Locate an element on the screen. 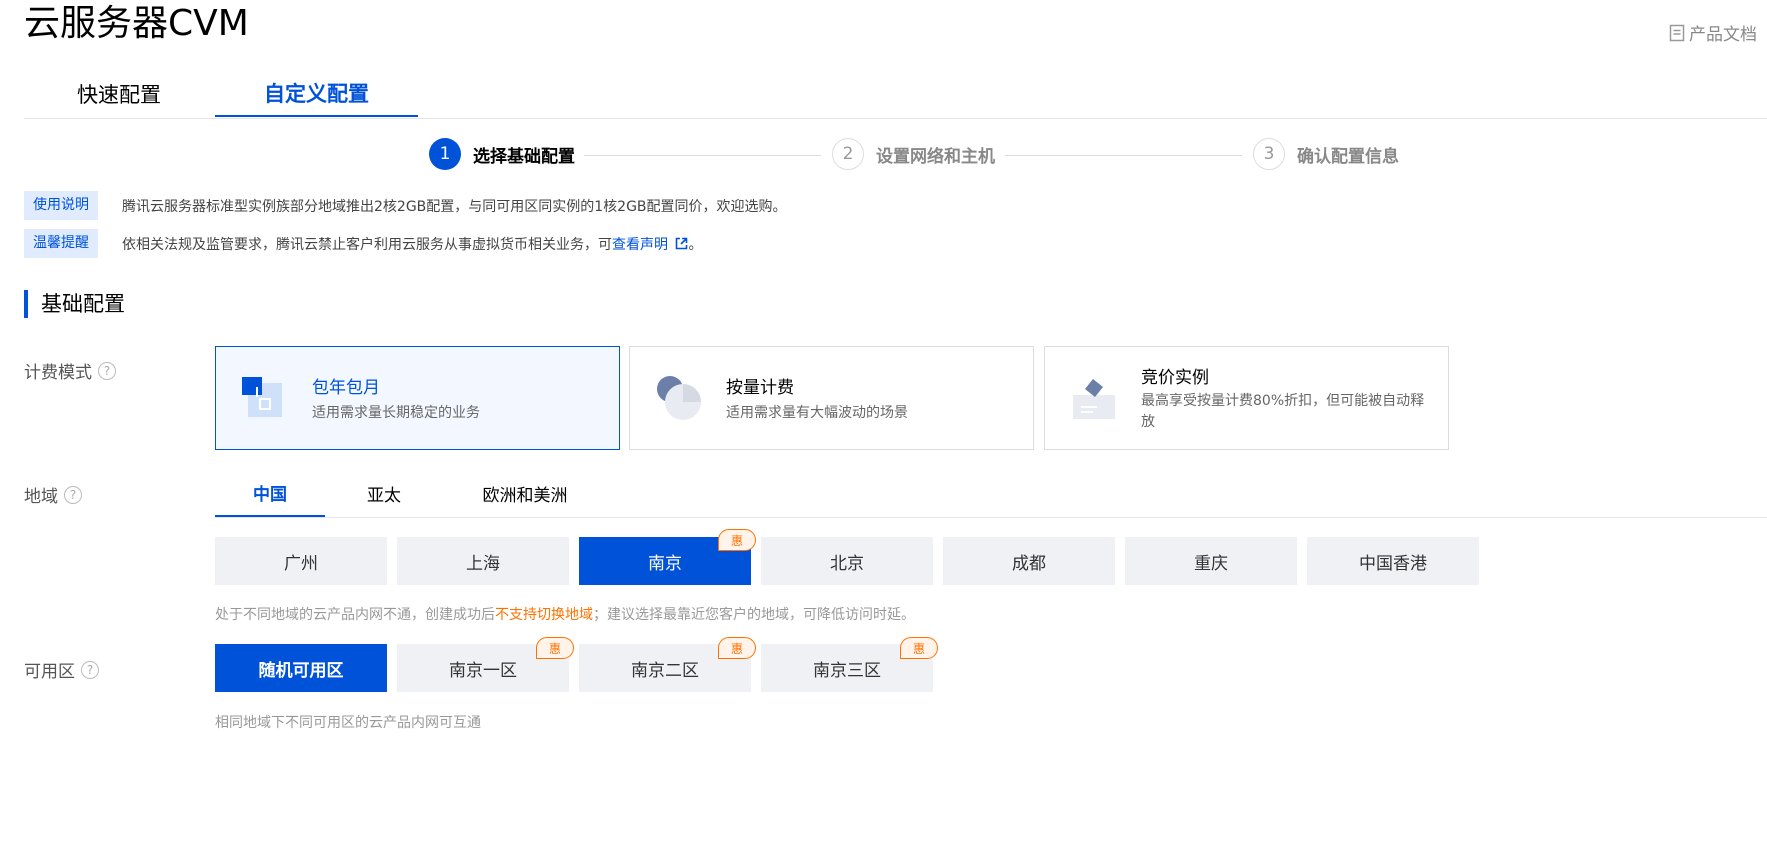 The width and height of the screenshot is (1767, 843). tab-region-apac: 亚太 is located at coordinates (384, 493).